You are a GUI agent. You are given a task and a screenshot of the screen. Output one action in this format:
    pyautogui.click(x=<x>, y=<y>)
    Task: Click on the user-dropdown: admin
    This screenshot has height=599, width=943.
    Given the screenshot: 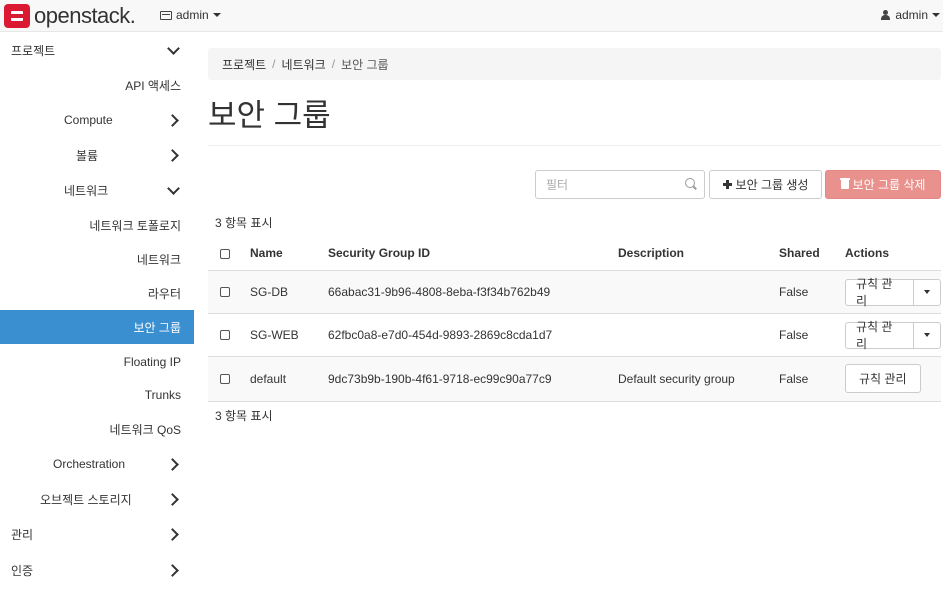 What is the action you would take?
    pyautogui.click(x=910, y=15)
    